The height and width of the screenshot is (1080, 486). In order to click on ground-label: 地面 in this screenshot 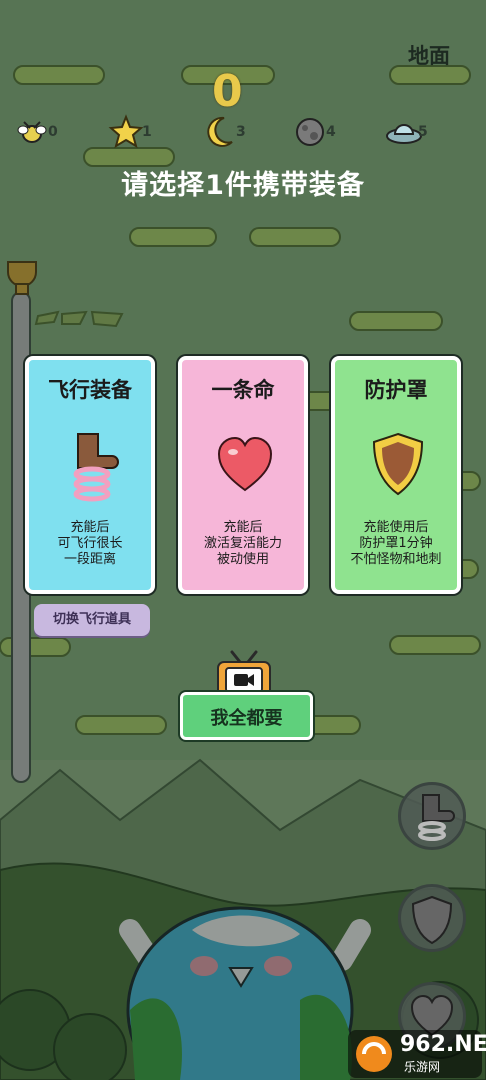, I will do `click(429, 56)`.